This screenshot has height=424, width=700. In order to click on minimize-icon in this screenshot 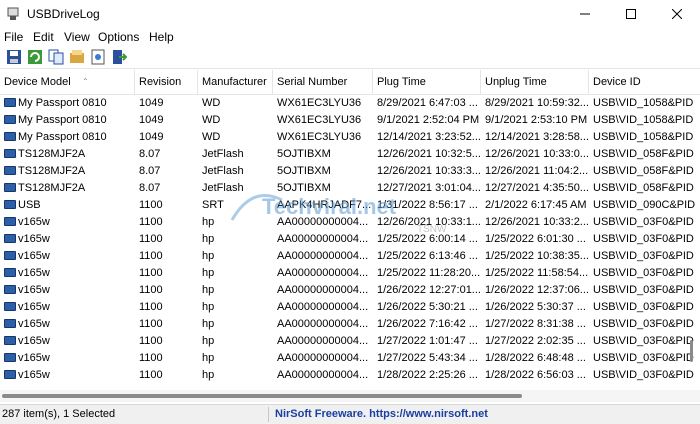, I will do `click(585, 14)`.